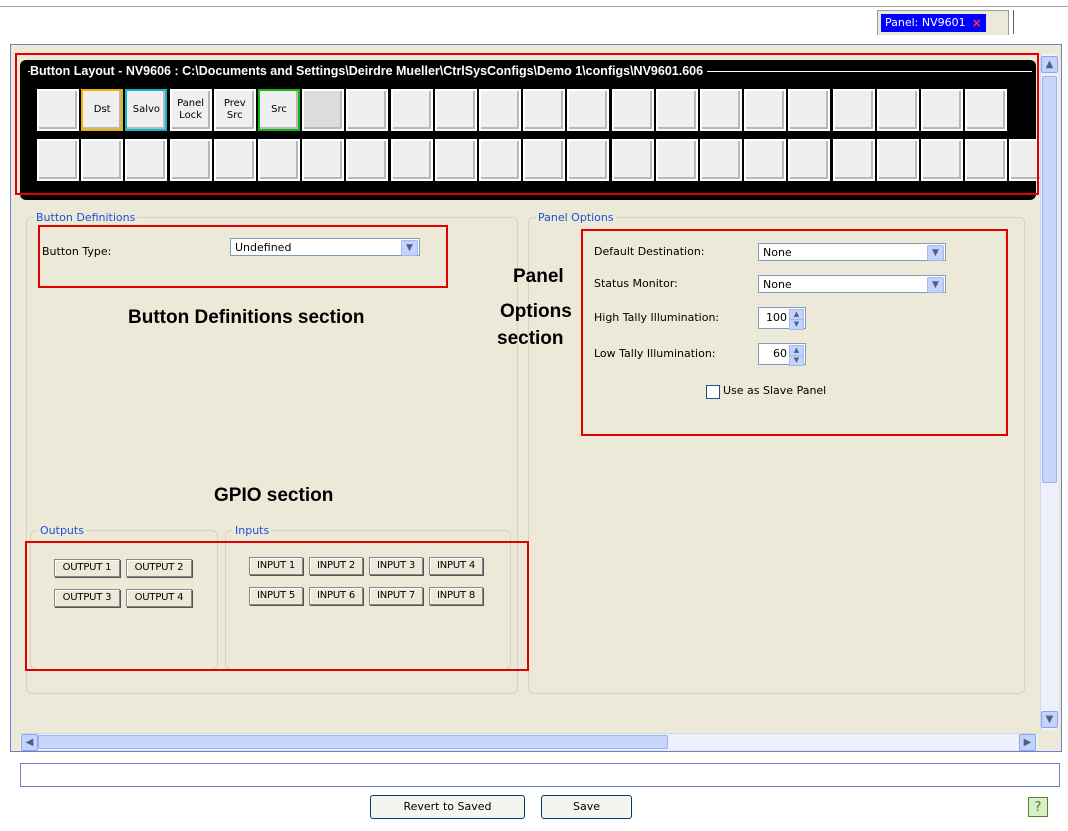 This screenshot has width=1068, height=831. Describe the element at coordinates (86, 217) in the screenshot. I see `button-definitions-legend: Button Definitions` at that location.